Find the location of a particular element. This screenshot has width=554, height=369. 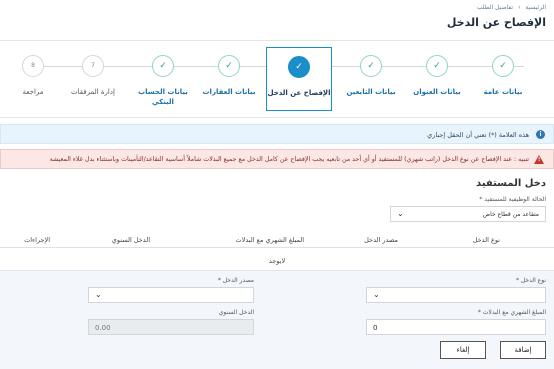

step-label: بيانات التابعين is located at coordinates (371, 92).